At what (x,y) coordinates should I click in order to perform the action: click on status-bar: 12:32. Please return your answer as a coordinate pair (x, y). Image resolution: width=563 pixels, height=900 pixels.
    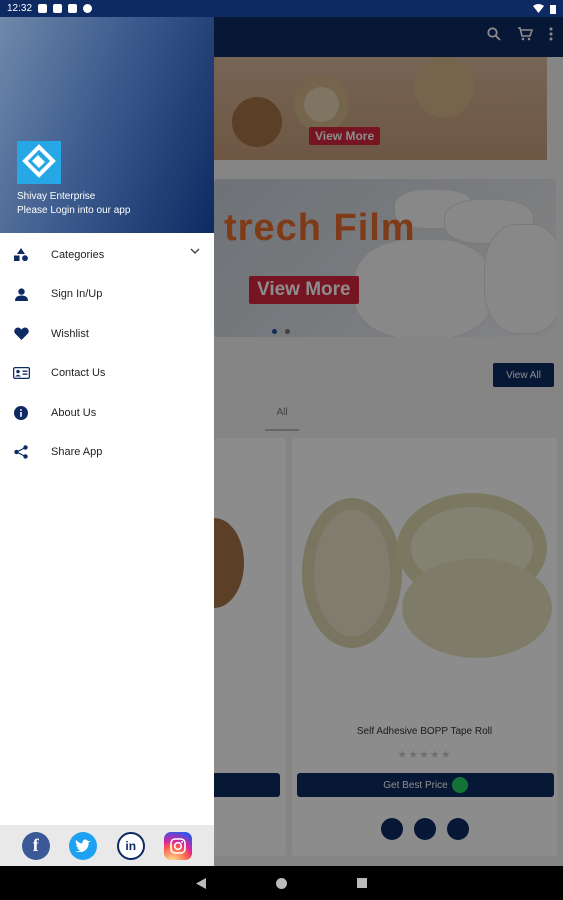
    Looking at the image, I should click on (281, 8).